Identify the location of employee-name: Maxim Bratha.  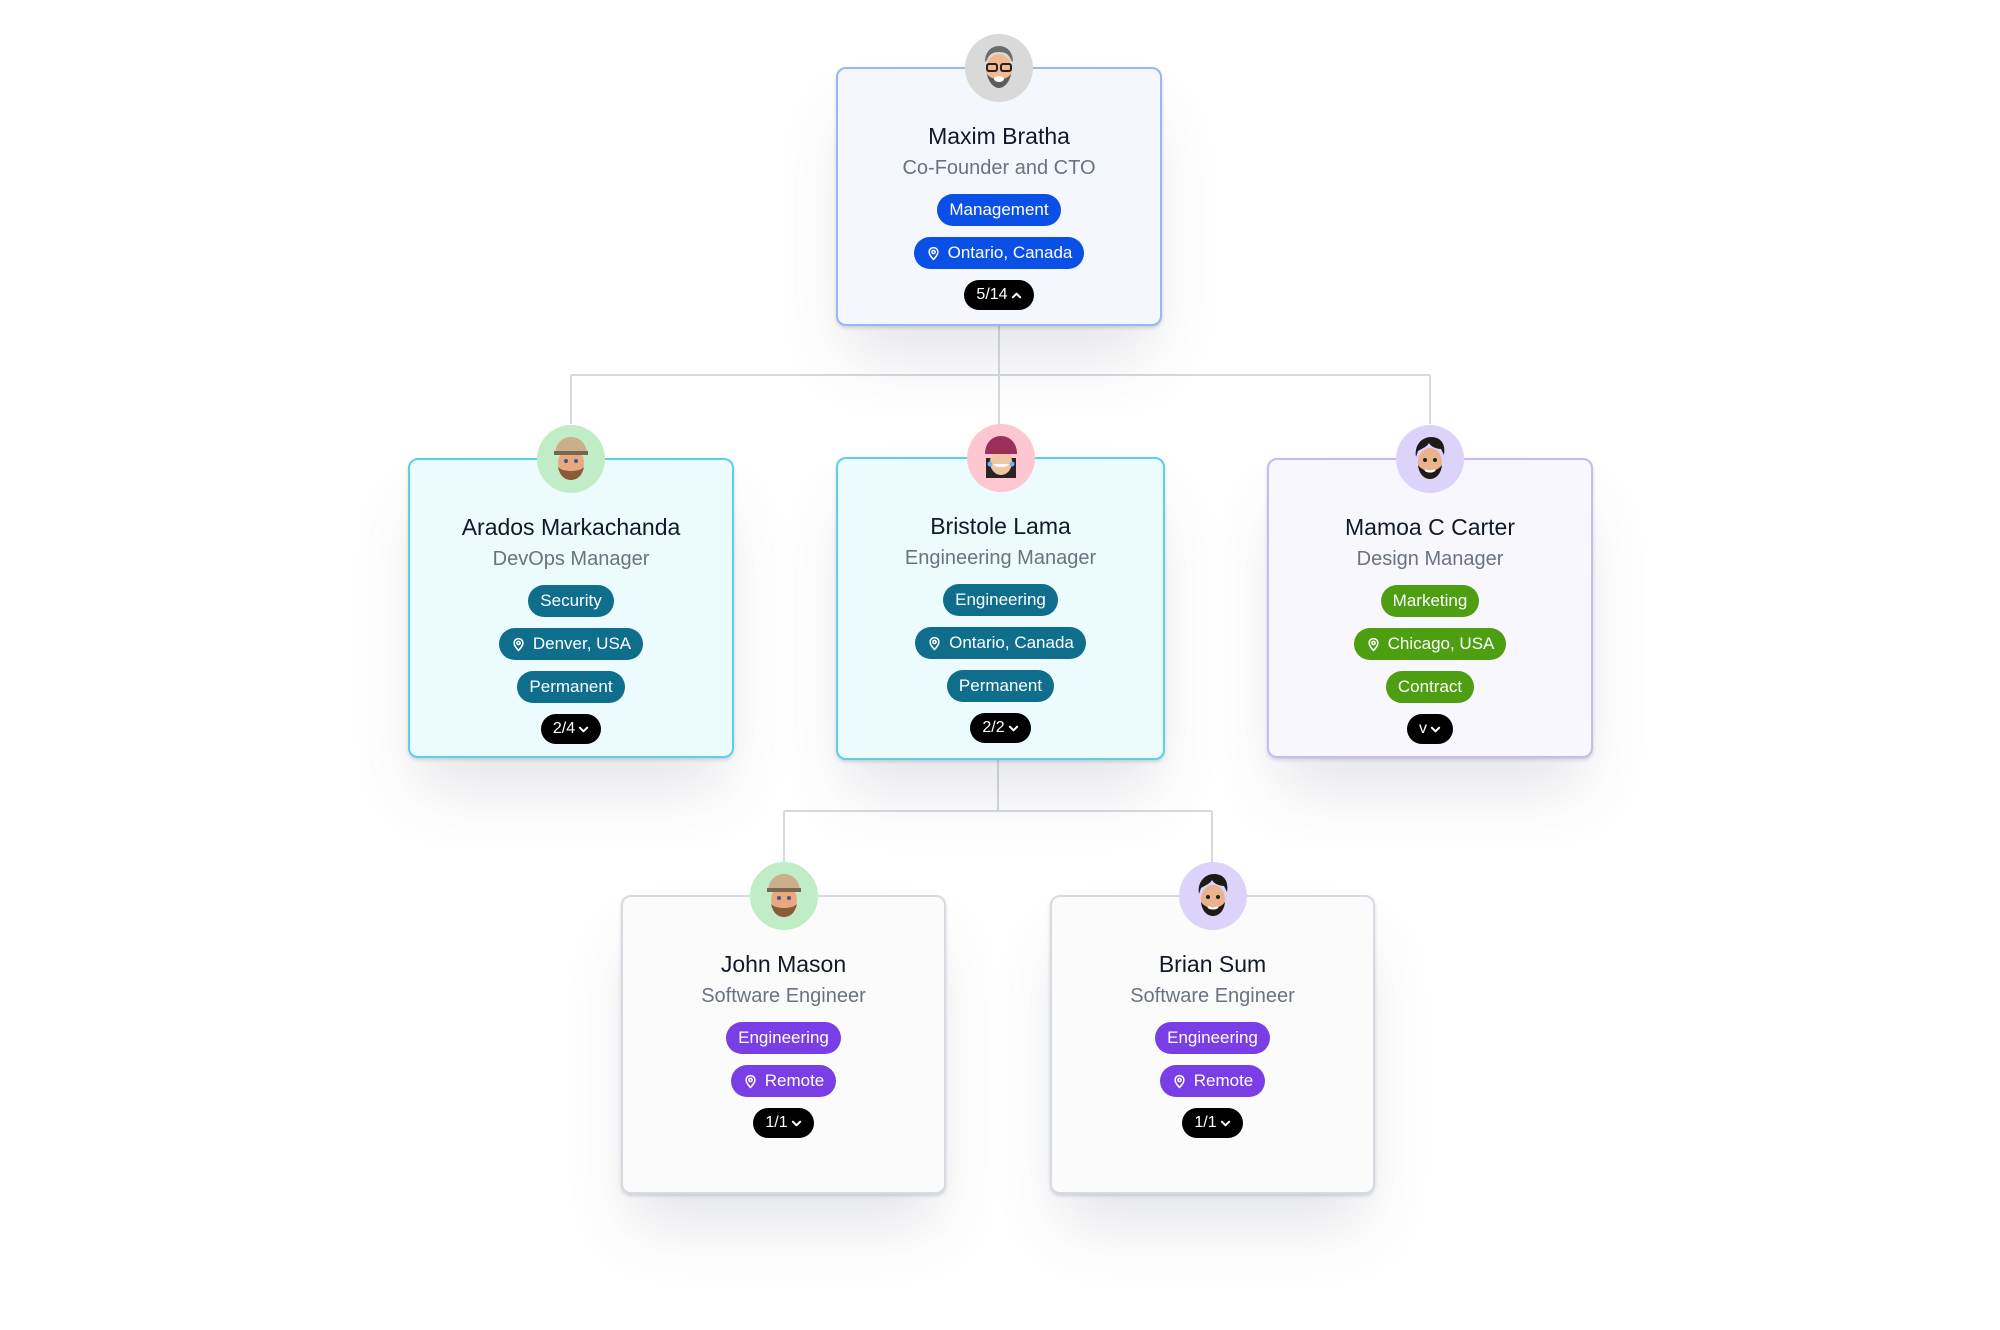
(999, 136).